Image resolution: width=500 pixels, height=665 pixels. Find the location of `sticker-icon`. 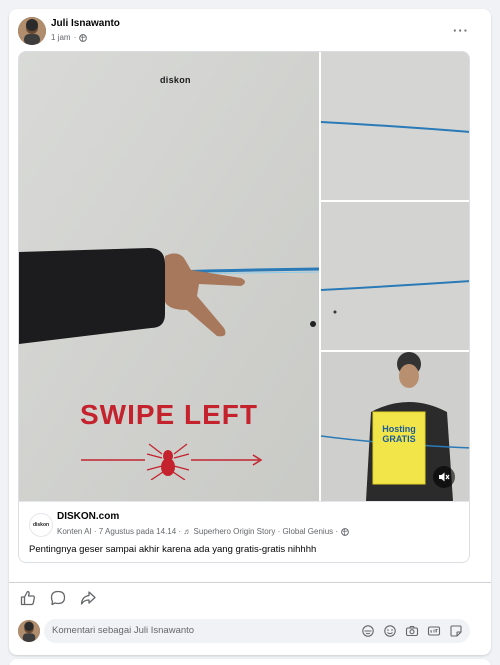

sticker-icon is located at coordinates (456, 631).